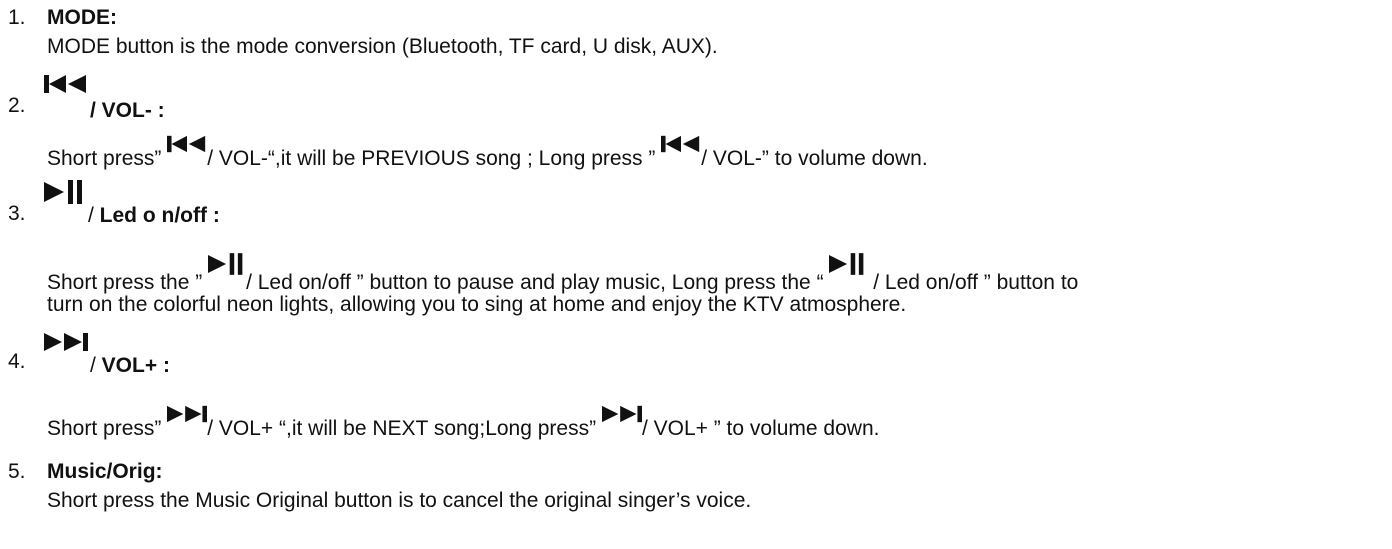 The height and width of the screenshot is (549, 1392). Describe the element at coordinates (814, 158) in the screenshot. I see `desc-text: / VOL-” to volume down.` at that location.